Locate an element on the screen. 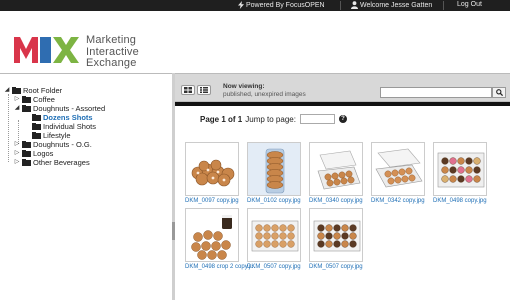  thumbnail-card: DKM_0498 copy.jpg is located at coordinates (460, 173).